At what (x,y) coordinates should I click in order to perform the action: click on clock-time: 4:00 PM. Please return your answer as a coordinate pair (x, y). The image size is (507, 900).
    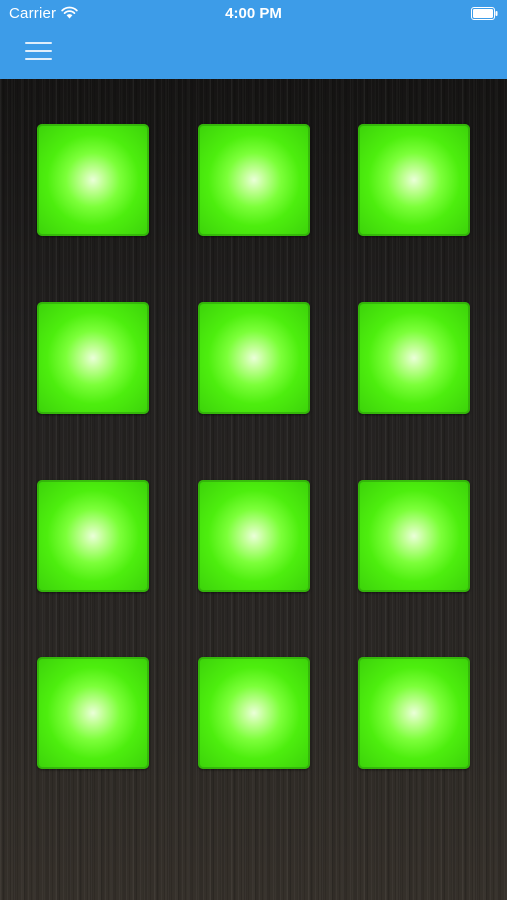
    Looking at the image, I should click on (253, 13).